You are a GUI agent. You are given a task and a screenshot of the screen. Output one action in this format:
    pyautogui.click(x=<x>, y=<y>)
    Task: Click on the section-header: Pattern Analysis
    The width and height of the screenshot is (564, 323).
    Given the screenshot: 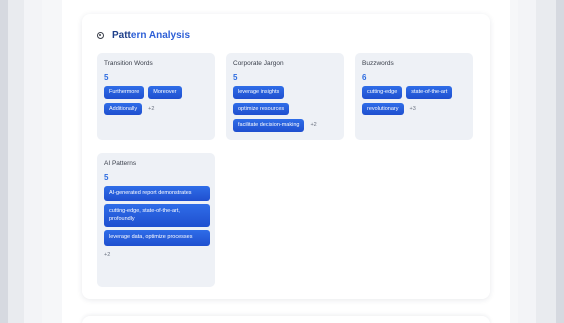 What is the action you would take?
    pyautogui.click(x=143, y=35)
    